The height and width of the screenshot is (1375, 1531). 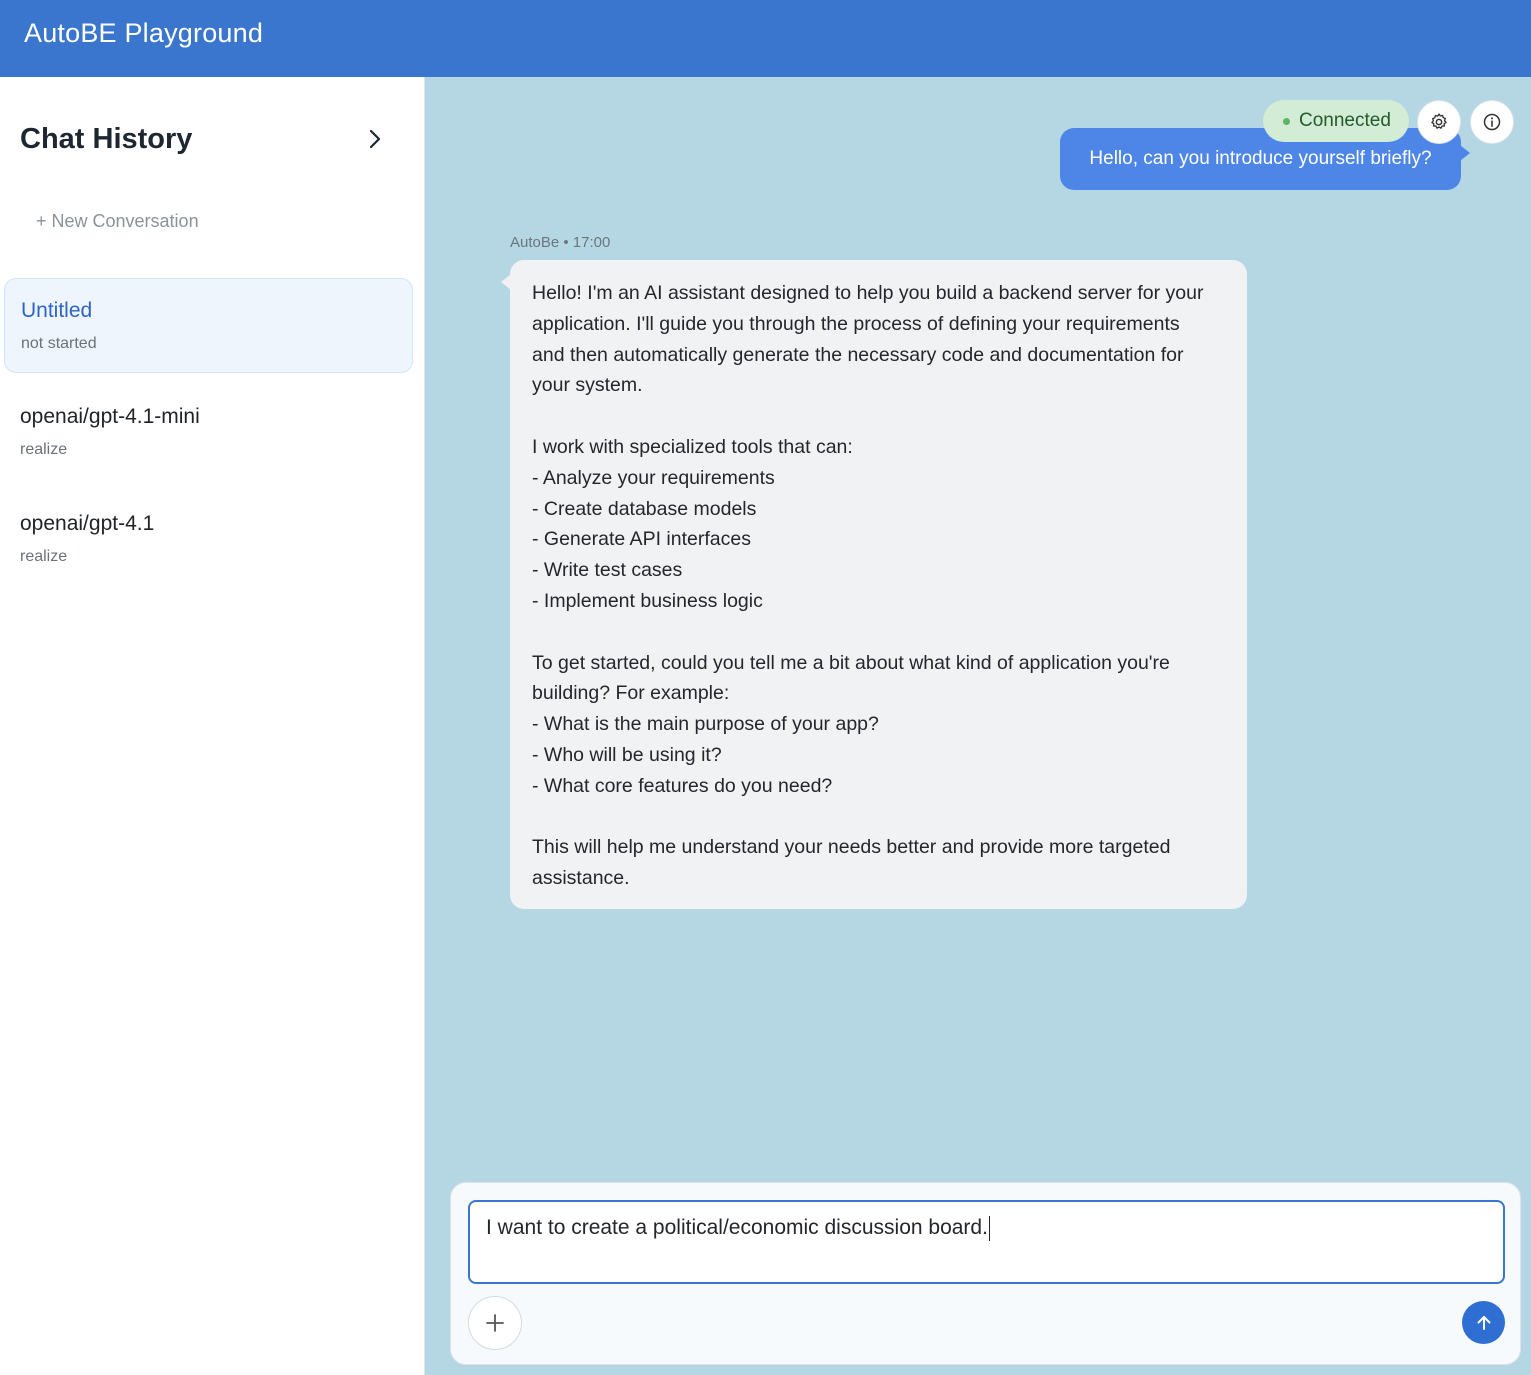 I want to click on conversation-name: openai/gpt-4.1-mini, so click(x=110, y=416).